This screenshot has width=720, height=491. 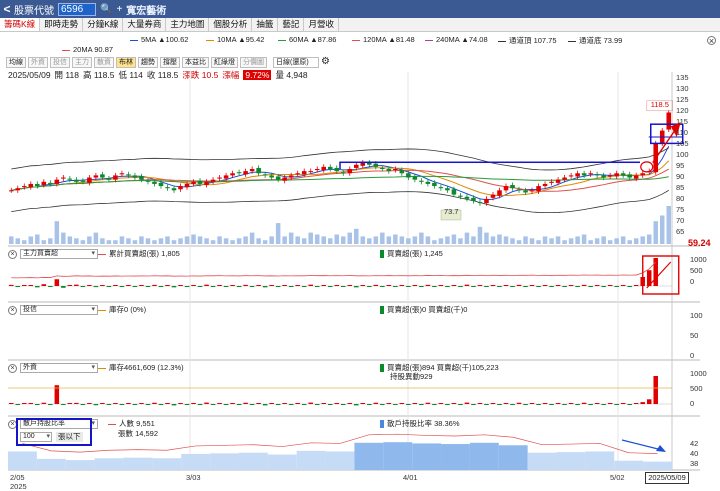 I want to click on high-price-label: 118.5, so click(x=660, y=104).